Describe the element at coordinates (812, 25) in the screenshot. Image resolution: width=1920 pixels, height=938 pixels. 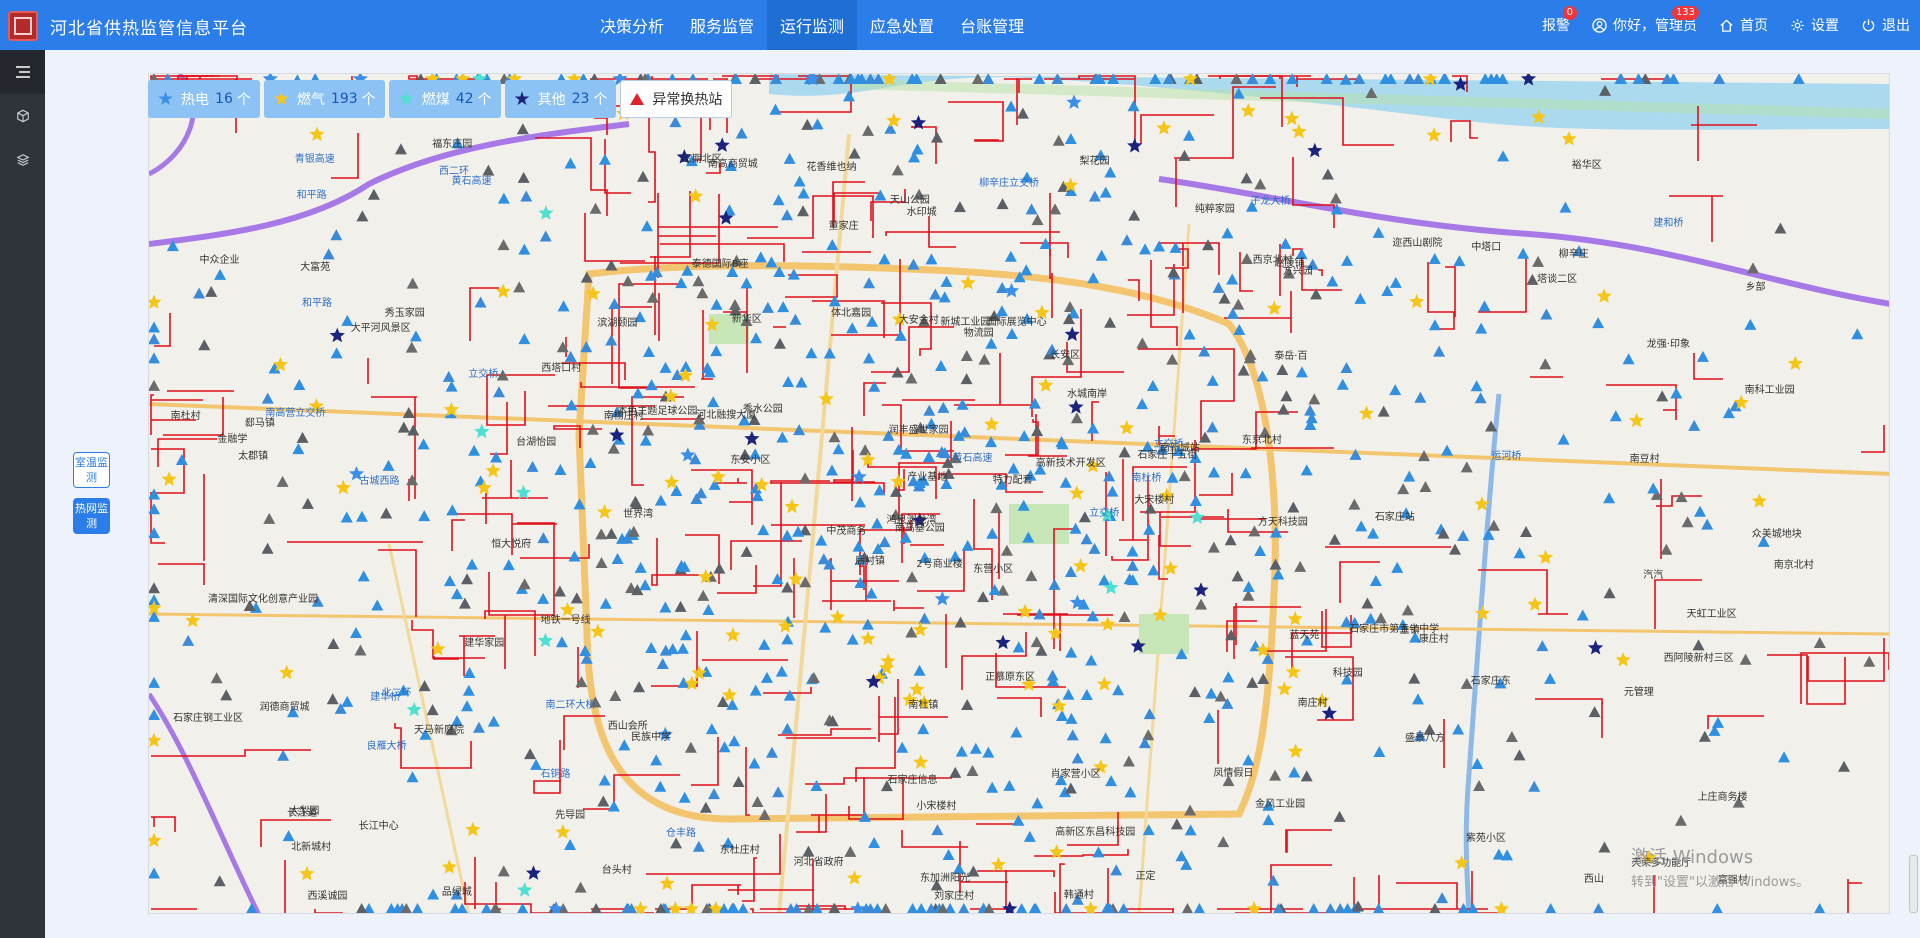
I see `nav-operation-monitoring: 运行监测` at that location.